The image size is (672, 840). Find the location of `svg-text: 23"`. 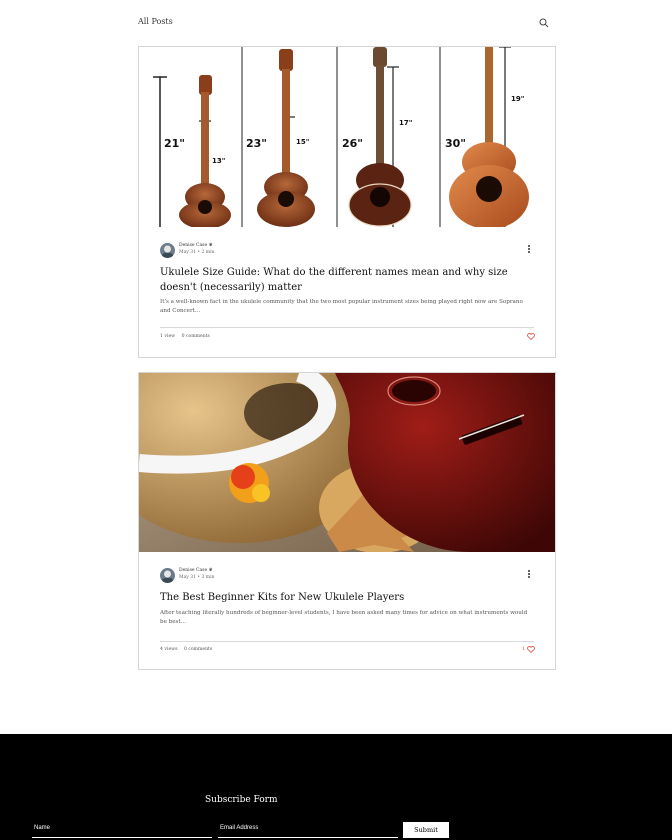

svg-text: 23" is located at coordinates (256, 143).